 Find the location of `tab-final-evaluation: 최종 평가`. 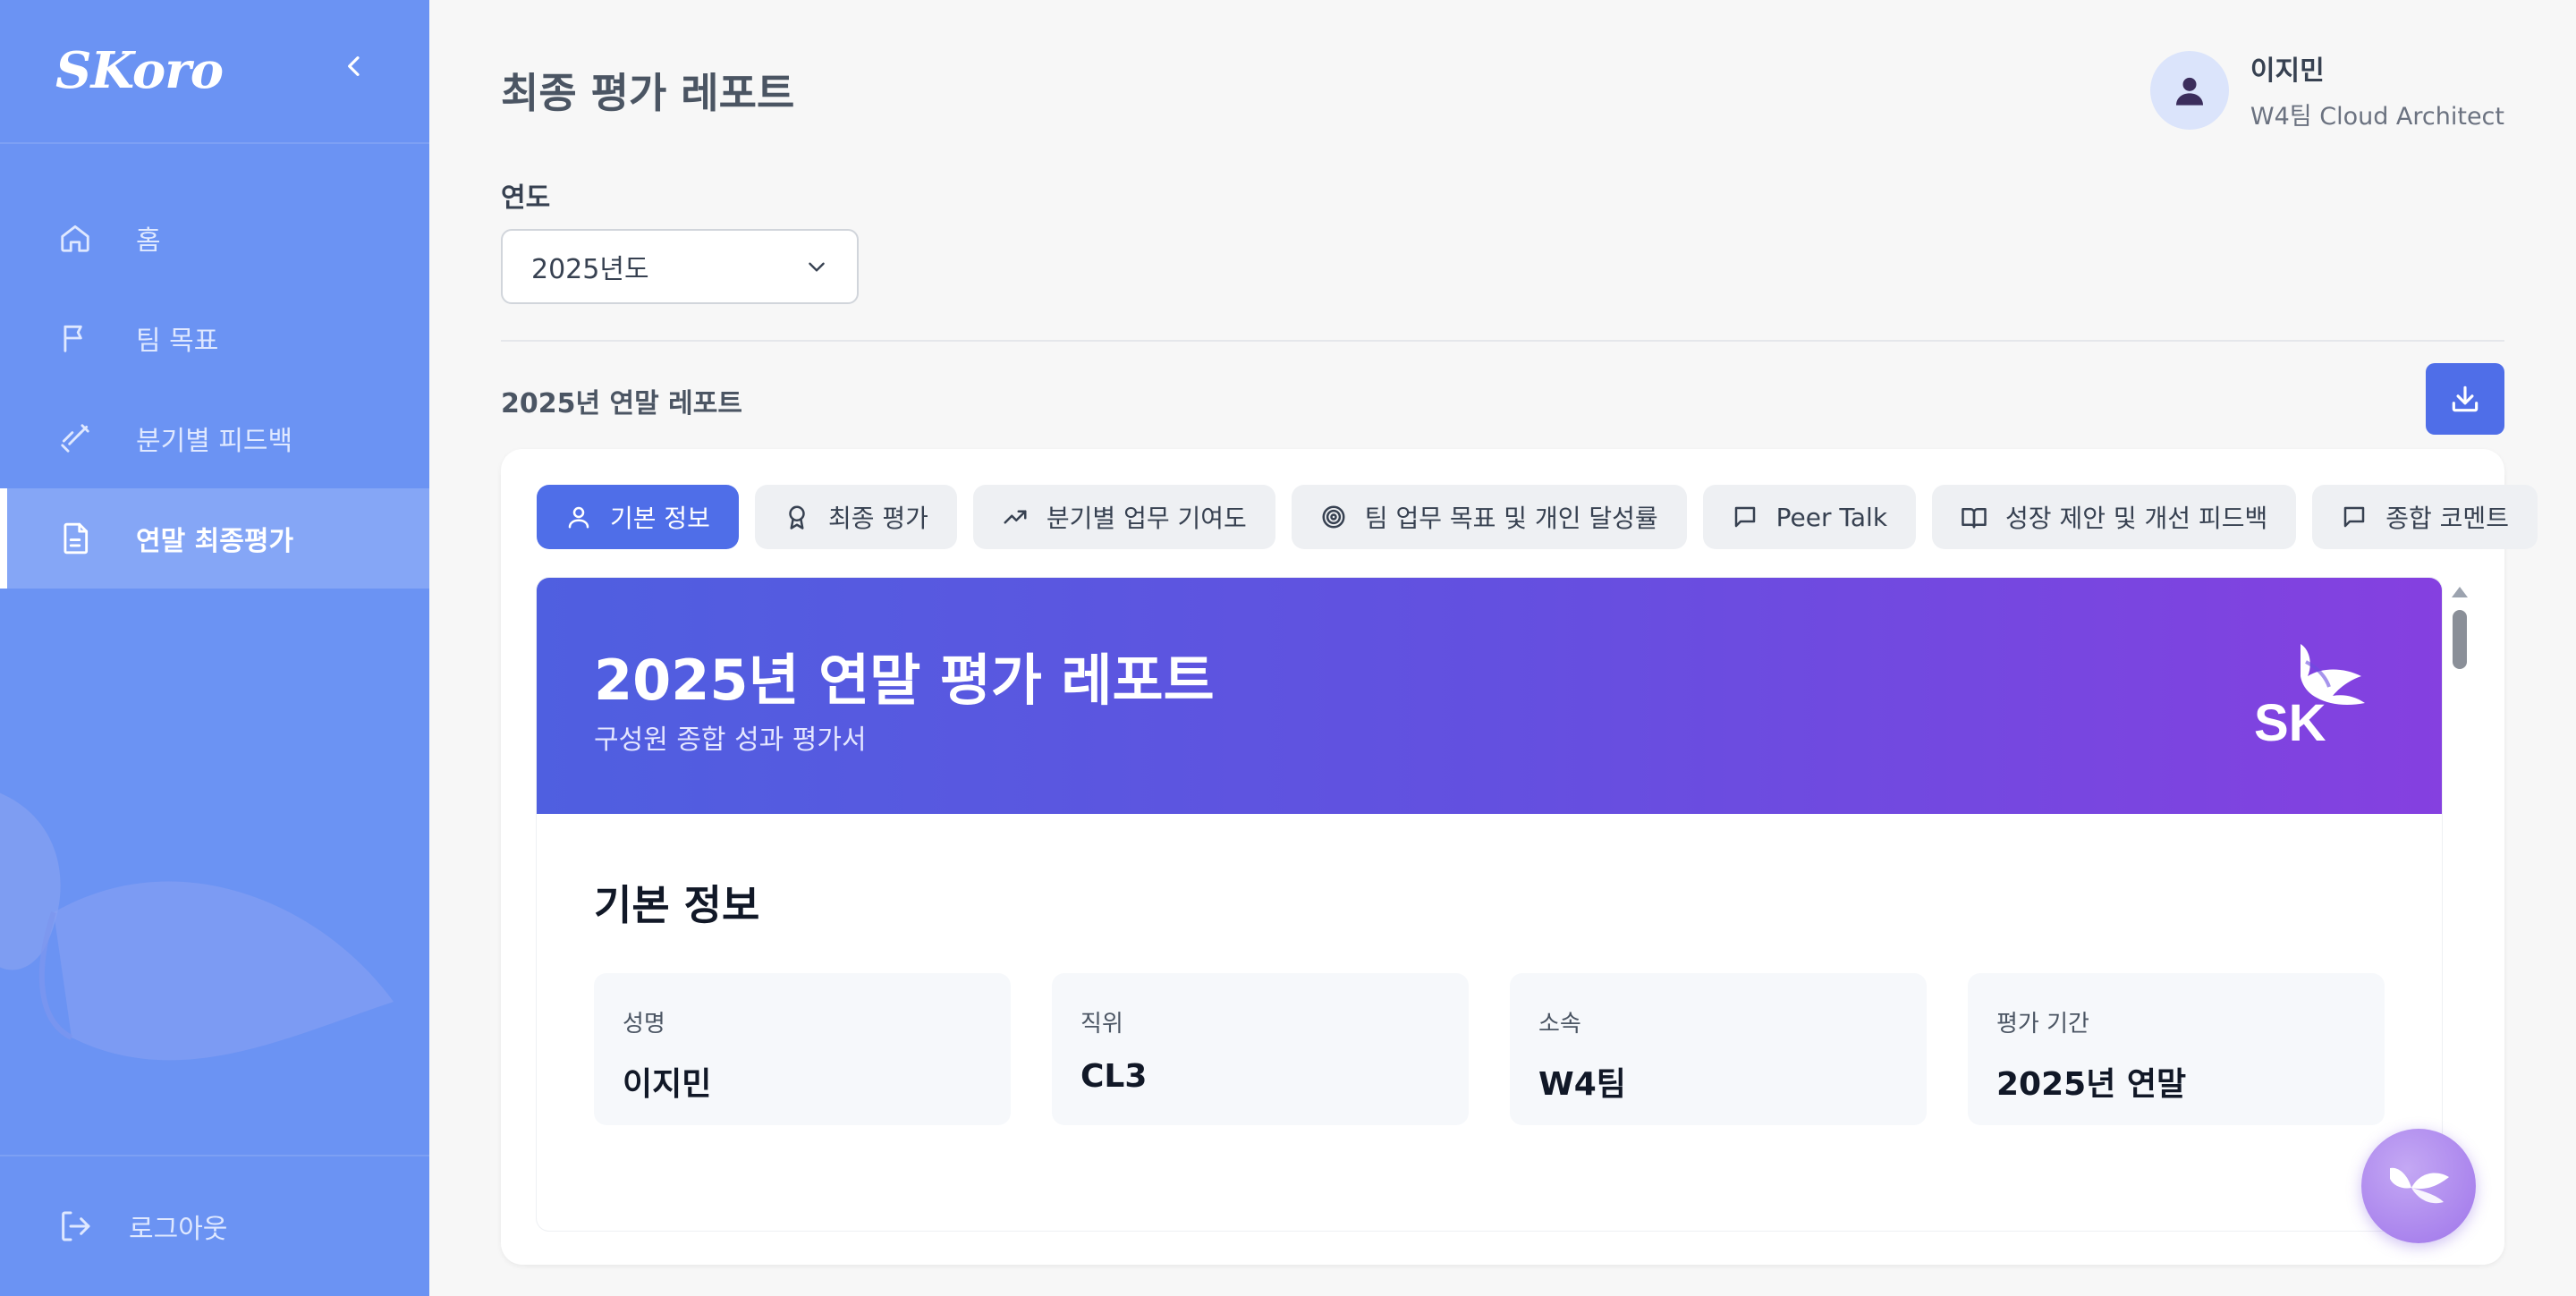

tab-final-evaluation: 최종 평가 is located at coordinates (855, 517).